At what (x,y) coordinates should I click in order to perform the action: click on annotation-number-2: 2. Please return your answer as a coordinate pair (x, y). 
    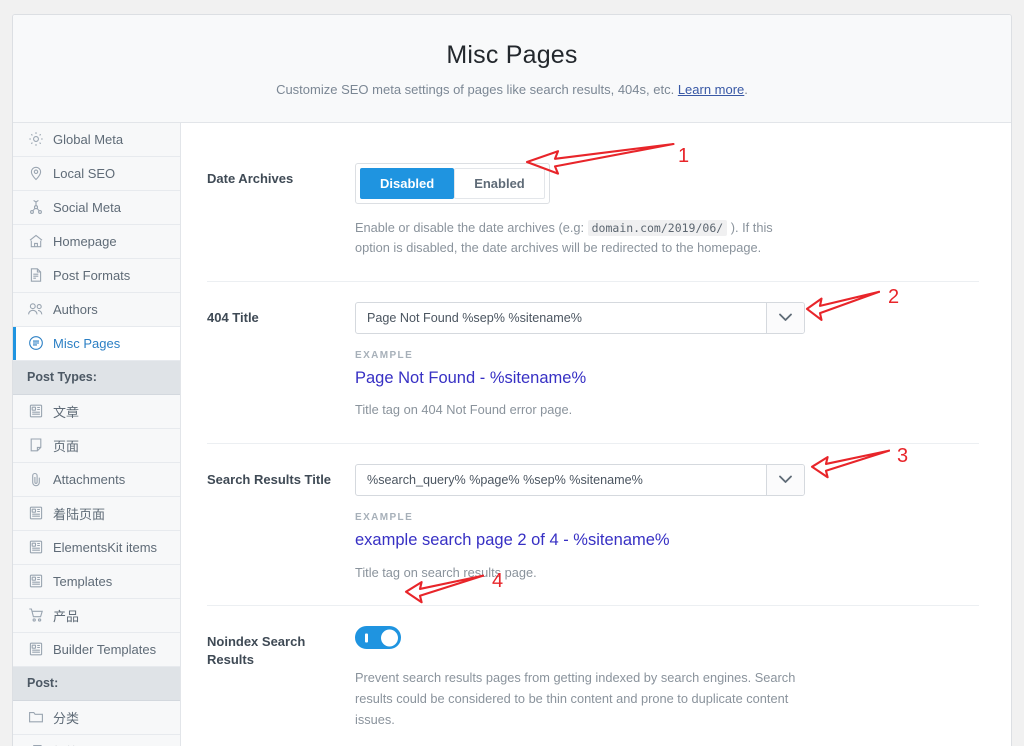
    Looking at the image, I should click on (894, 297).